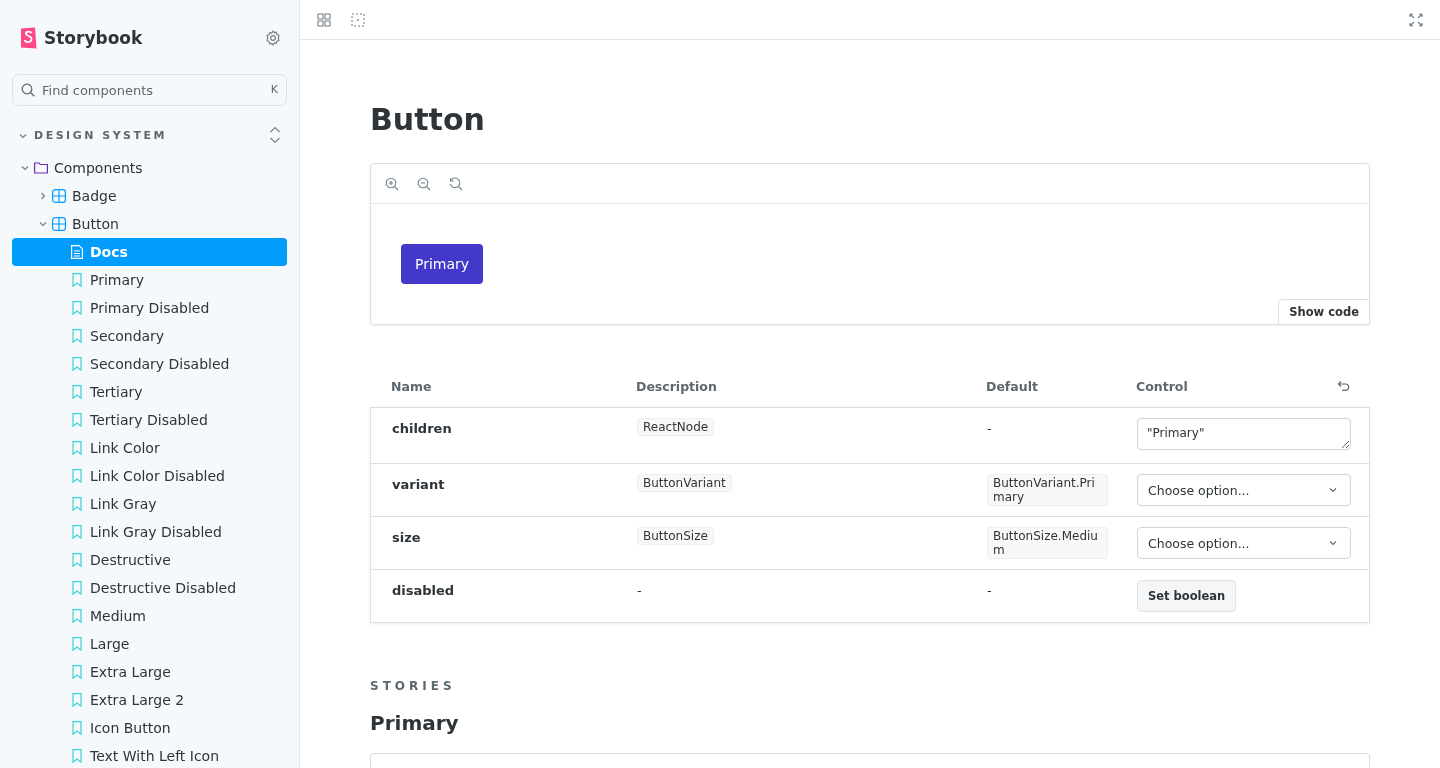 This screenshot has height=768, width=1440. Describe the element at coordinates (149, 560) in the screenshot. I see `tree-item: Destructive` at that location.